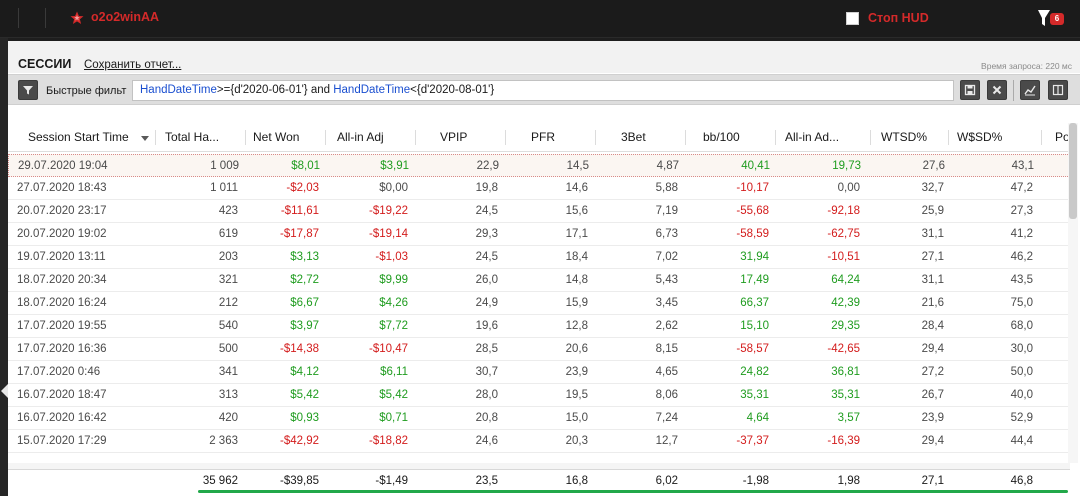 Image resolution: width=1080 pixels, height=496 pixels. I want to click on sort-descending-icon, so click(145, 138).